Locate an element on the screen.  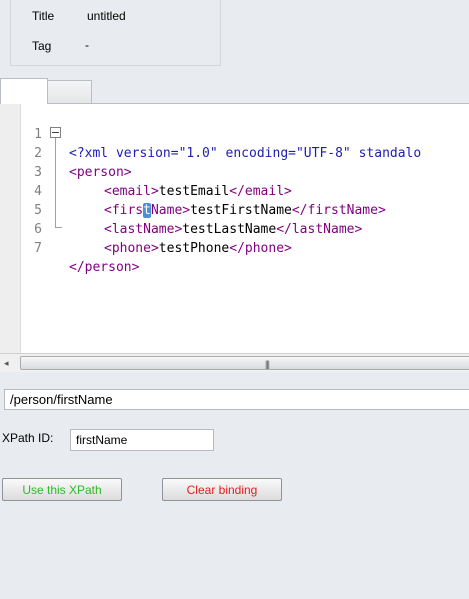
xml-tag: </person> is located at coordinates (104, 267).